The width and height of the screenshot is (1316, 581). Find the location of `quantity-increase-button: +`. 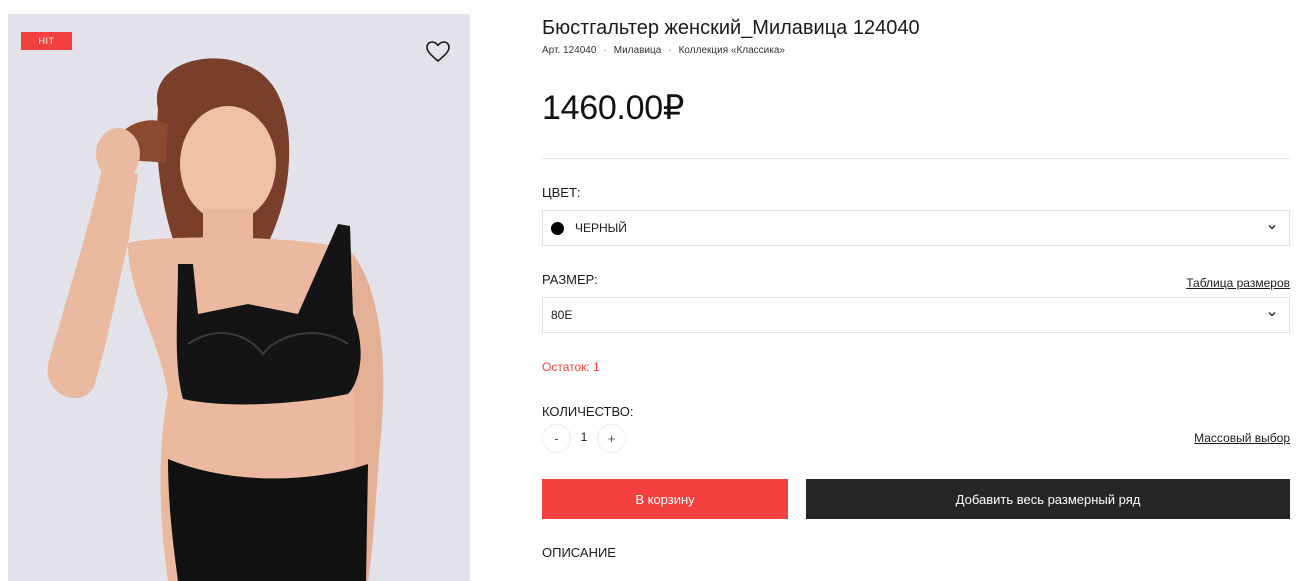

quantity-increase-button: + is located at coordinates (611, 438).